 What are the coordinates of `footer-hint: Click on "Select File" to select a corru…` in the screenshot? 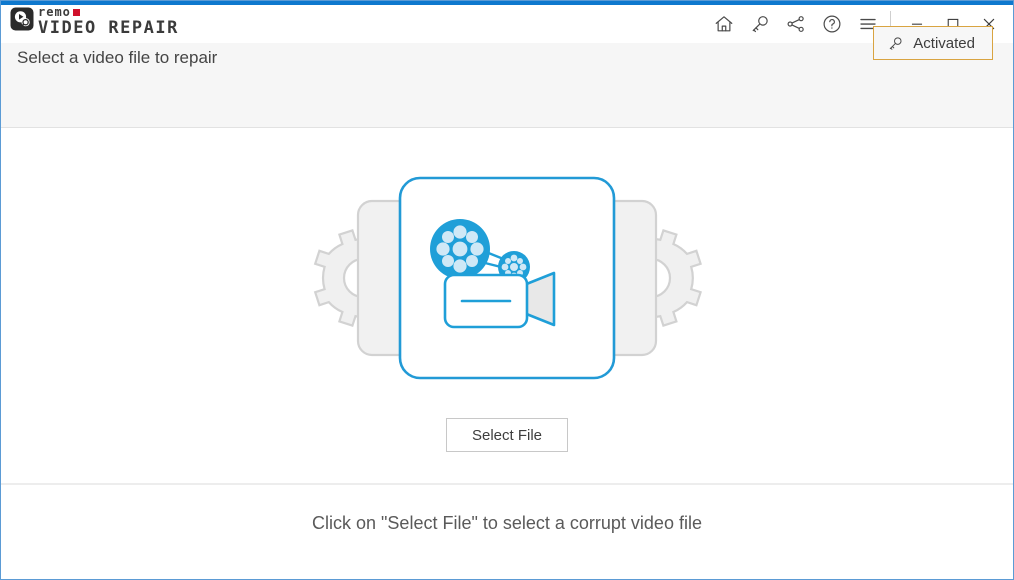 It's located at (507, 523).